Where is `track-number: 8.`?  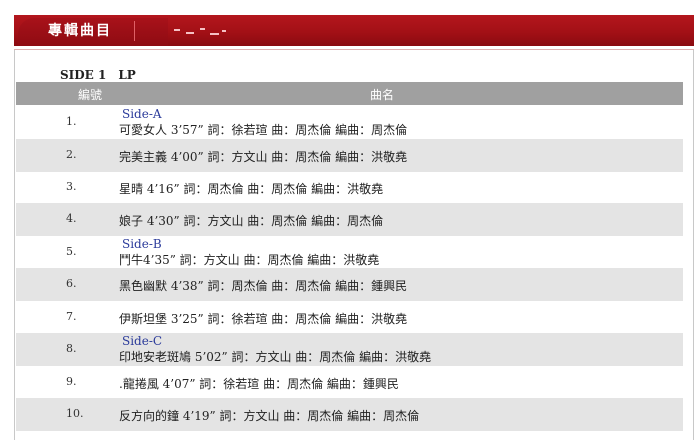 track-number: 8. is located at coordinates (71, 348).